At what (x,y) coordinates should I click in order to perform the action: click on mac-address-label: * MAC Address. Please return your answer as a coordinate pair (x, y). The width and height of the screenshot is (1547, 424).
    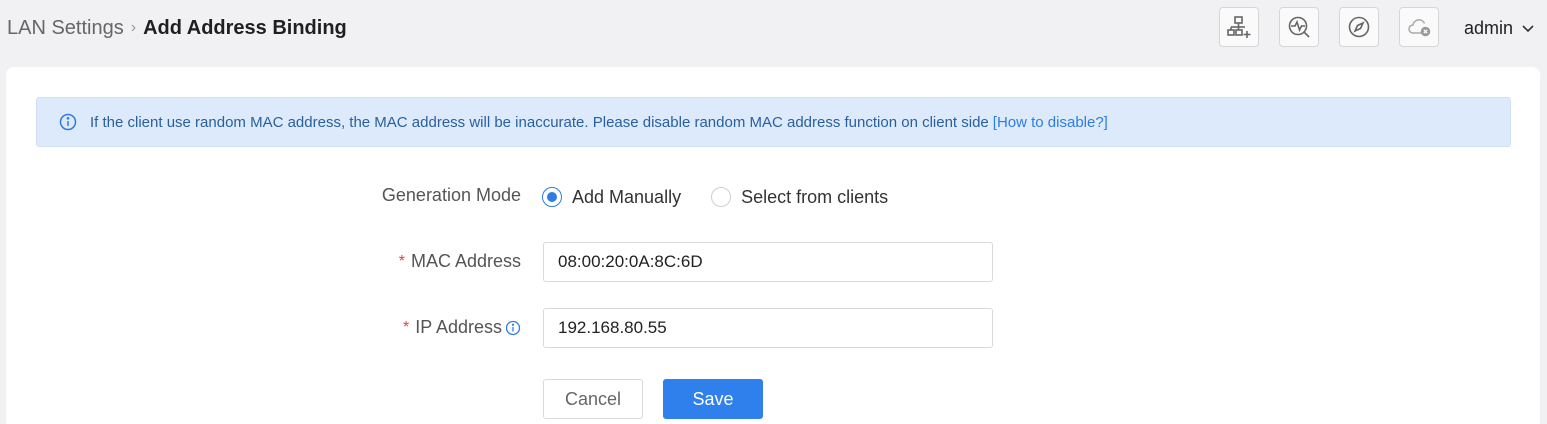
    Looking at the image, I should click on (460, 261).